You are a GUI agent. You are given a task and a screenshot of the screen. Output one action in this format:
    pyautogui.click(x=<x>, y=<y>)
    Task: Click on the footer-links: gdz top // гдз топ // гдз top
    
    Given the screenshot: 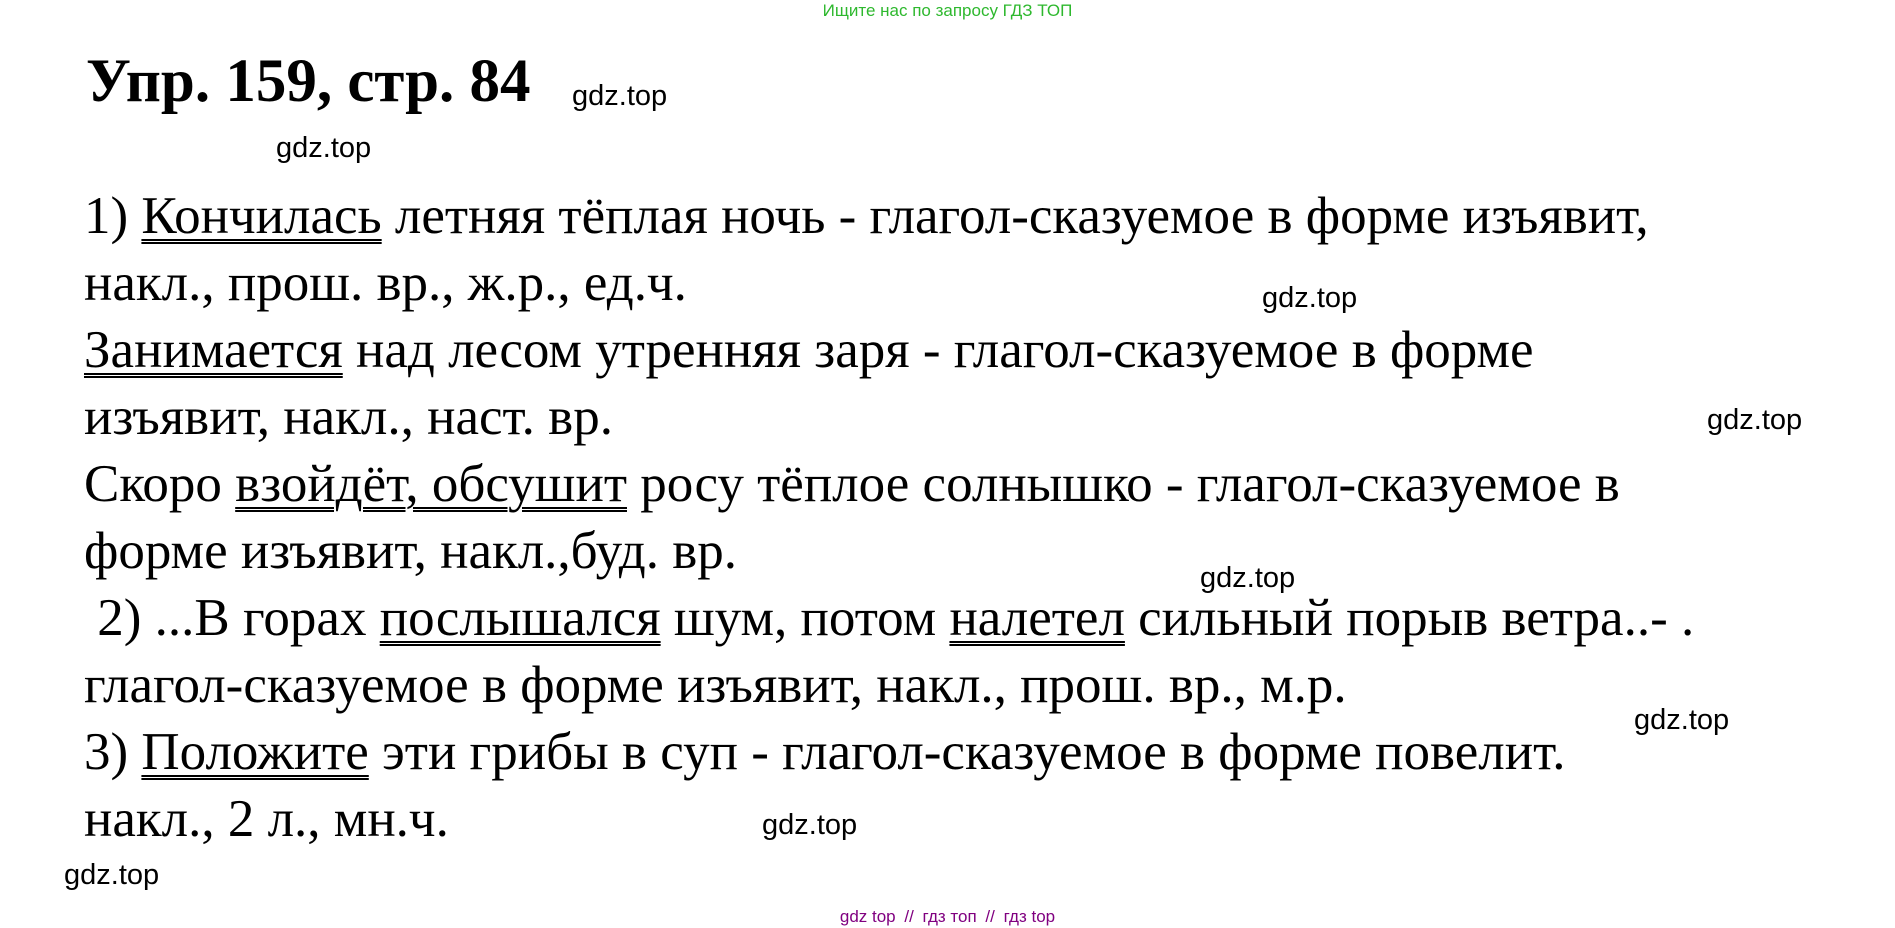 What is the action you would take?
    pyautogui.click(x=947, y=917)
    